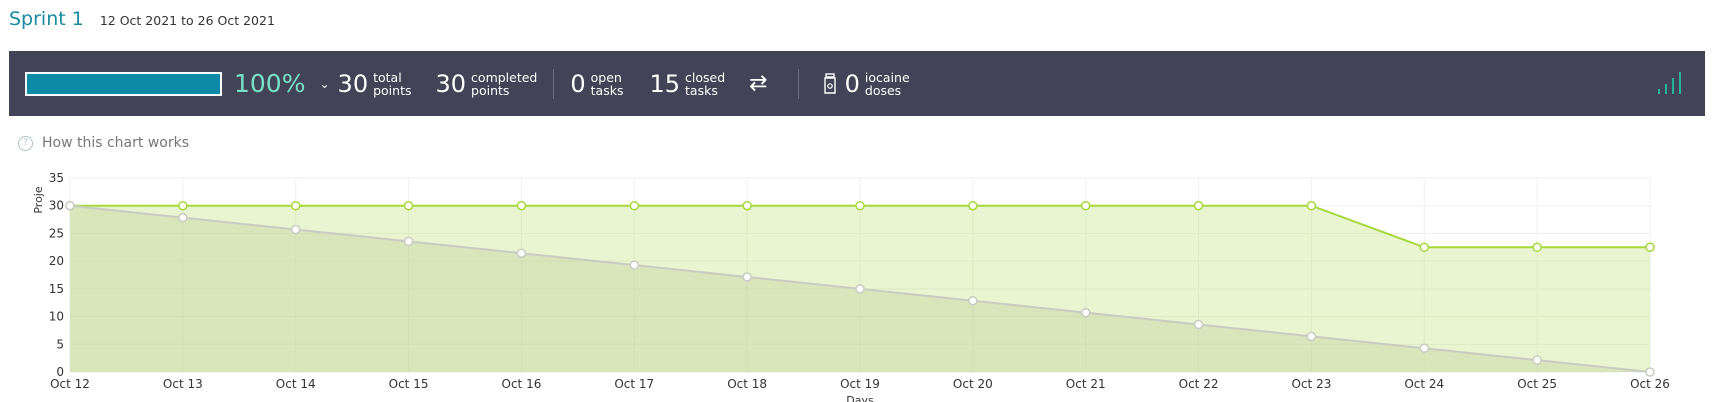  Describe the element at coordinates (392, 90) in the screenshot. I see `total-points-label-2: points` at that location.